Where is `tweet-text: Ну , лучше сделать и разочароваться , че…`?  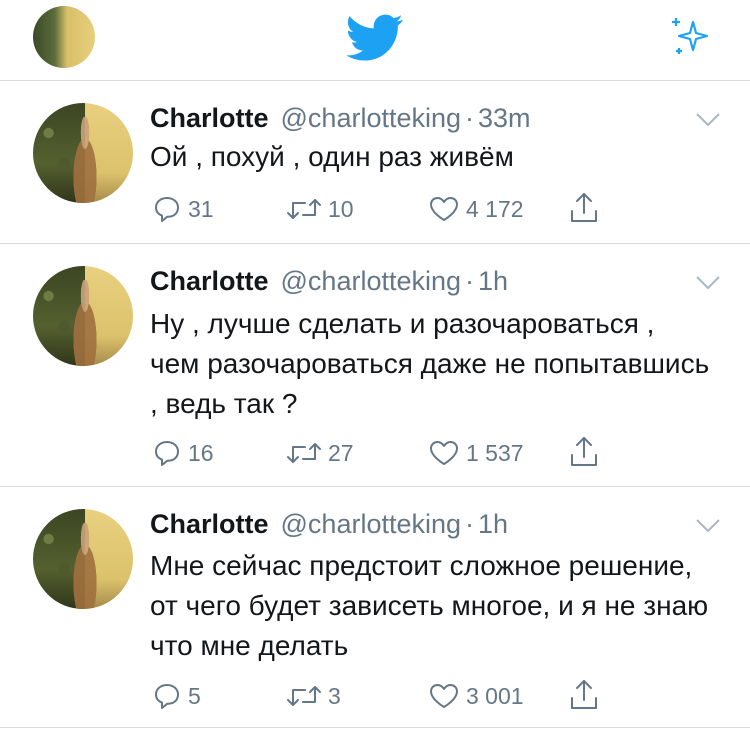 tweet-text: Ну , лучше сделать и разочароваться , че… is located at coordinates (430, 363).